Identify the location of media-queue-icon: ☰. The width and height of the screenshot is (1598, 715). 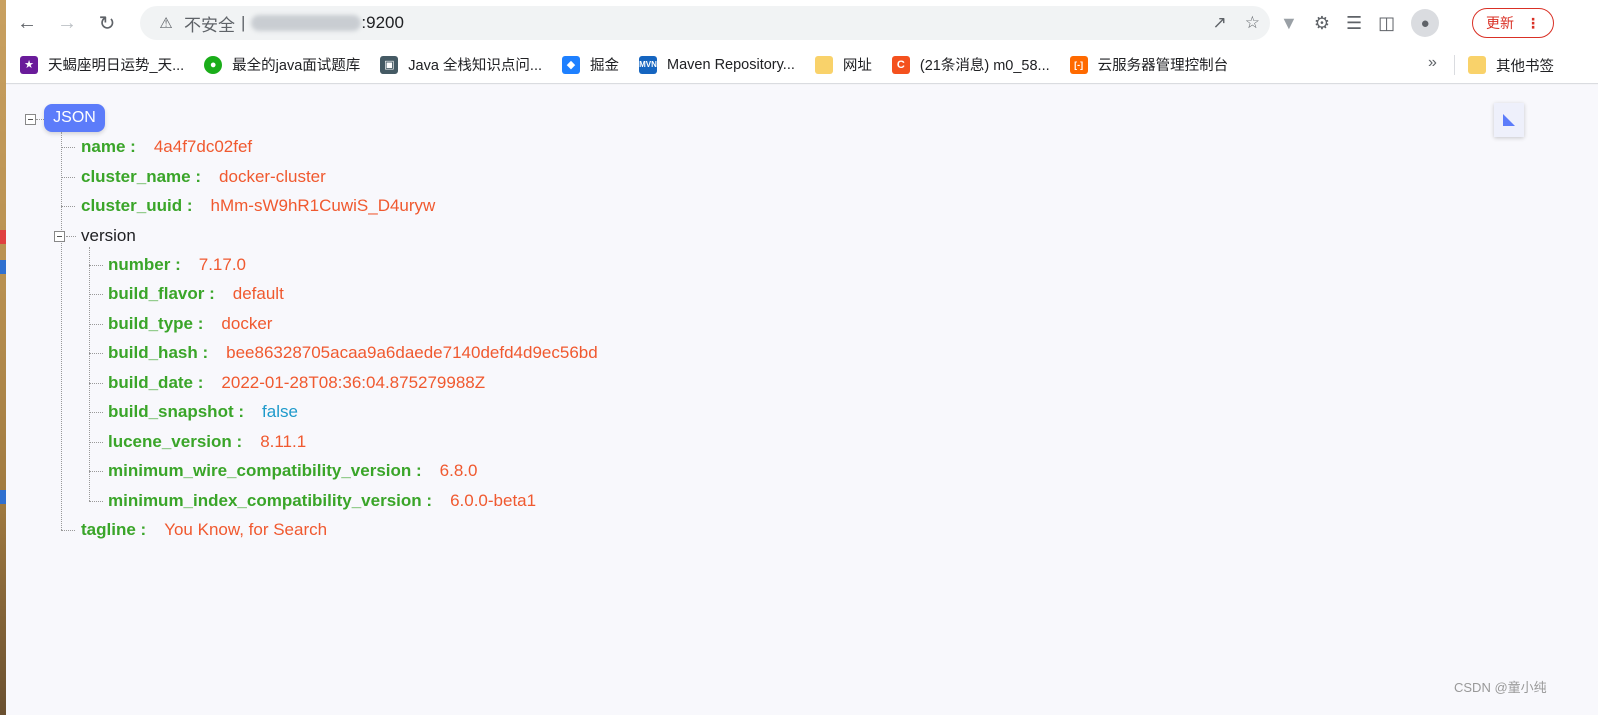
(1354, 23).